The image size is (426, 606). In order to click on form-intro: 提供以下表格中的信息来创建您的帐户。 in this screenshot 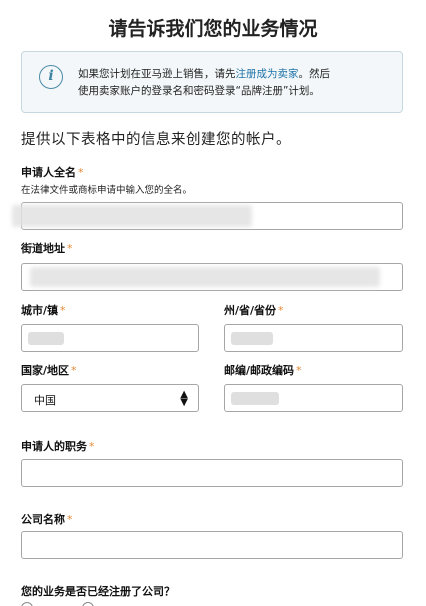, I will do `click(156, 140)`.